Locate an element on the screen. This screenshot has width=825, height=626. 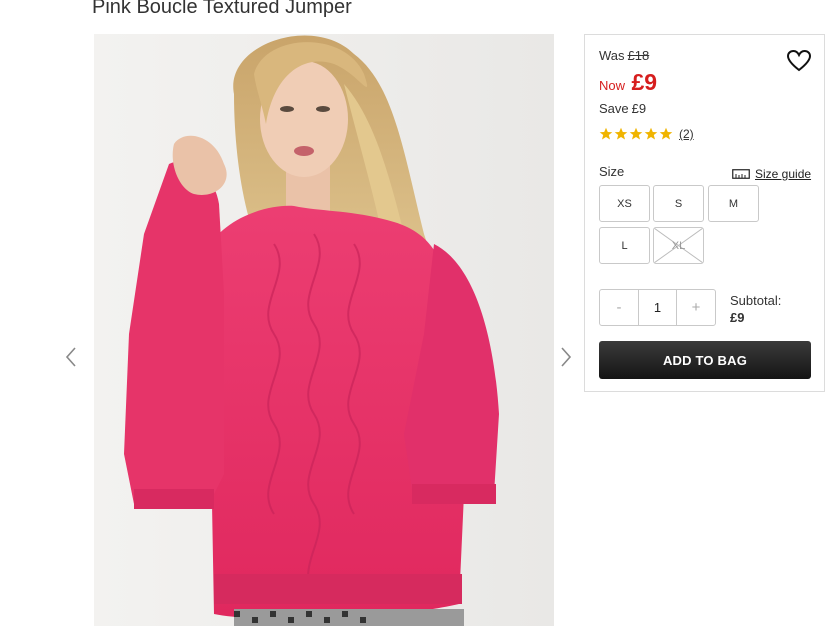
heart-icon is located at coordinates (799, 61).